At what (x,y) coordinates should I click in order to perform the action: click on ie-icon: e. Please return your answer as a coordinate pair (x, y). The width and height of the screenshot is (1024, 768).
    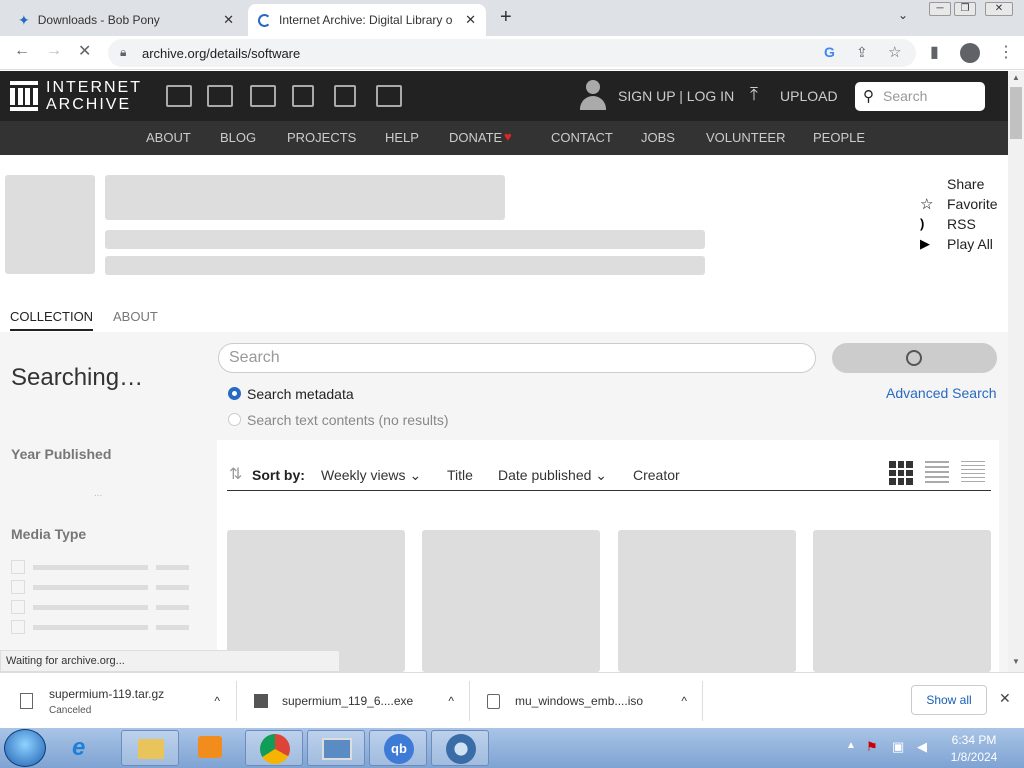
    Looking at the image, I should click on (78, 748).